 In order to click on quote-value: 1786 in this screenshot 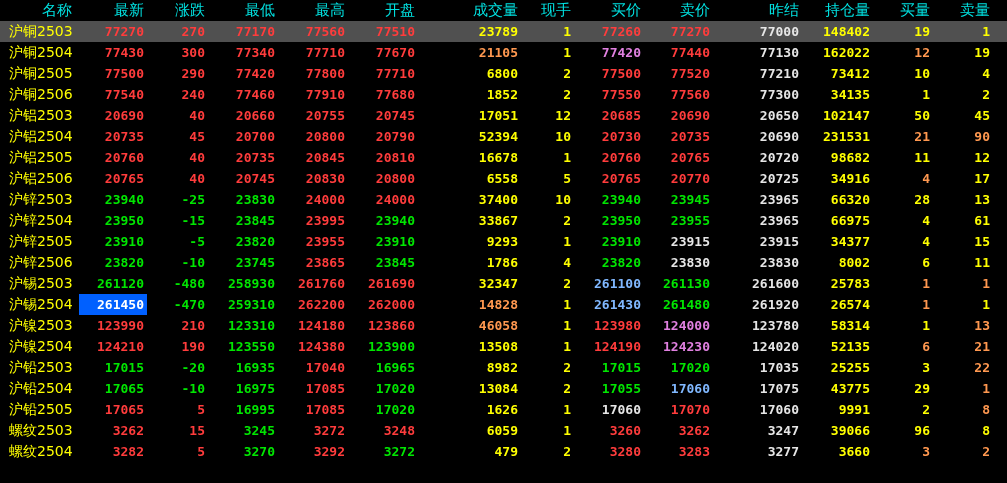, I will do `click(502, 262)`.